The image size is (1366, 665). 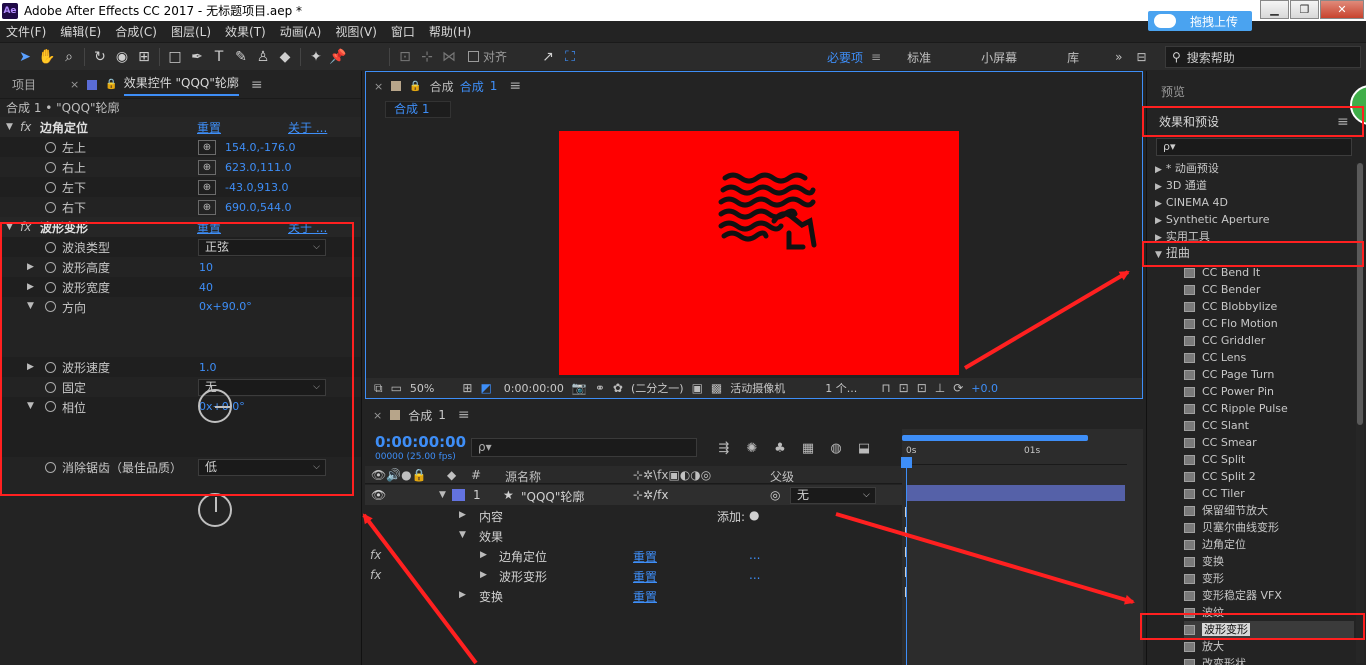 What do you see at coordinates (1269, 357) in the screenshot?
I see `effect-preset-item: CC Lens` at bounding box center [1269, 357].